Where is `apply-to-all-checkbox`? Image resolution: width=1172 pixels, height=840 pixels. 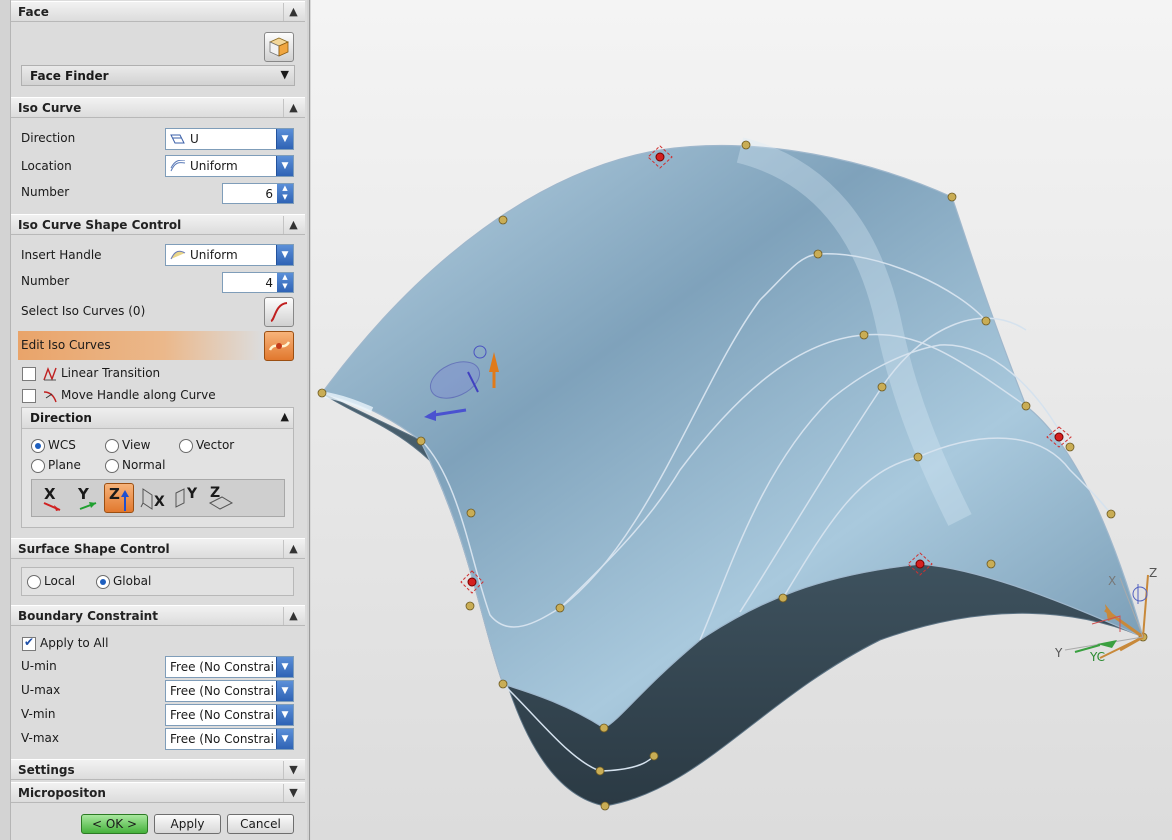
apply-to-all-checkbox is located at coordinates (29, 643).